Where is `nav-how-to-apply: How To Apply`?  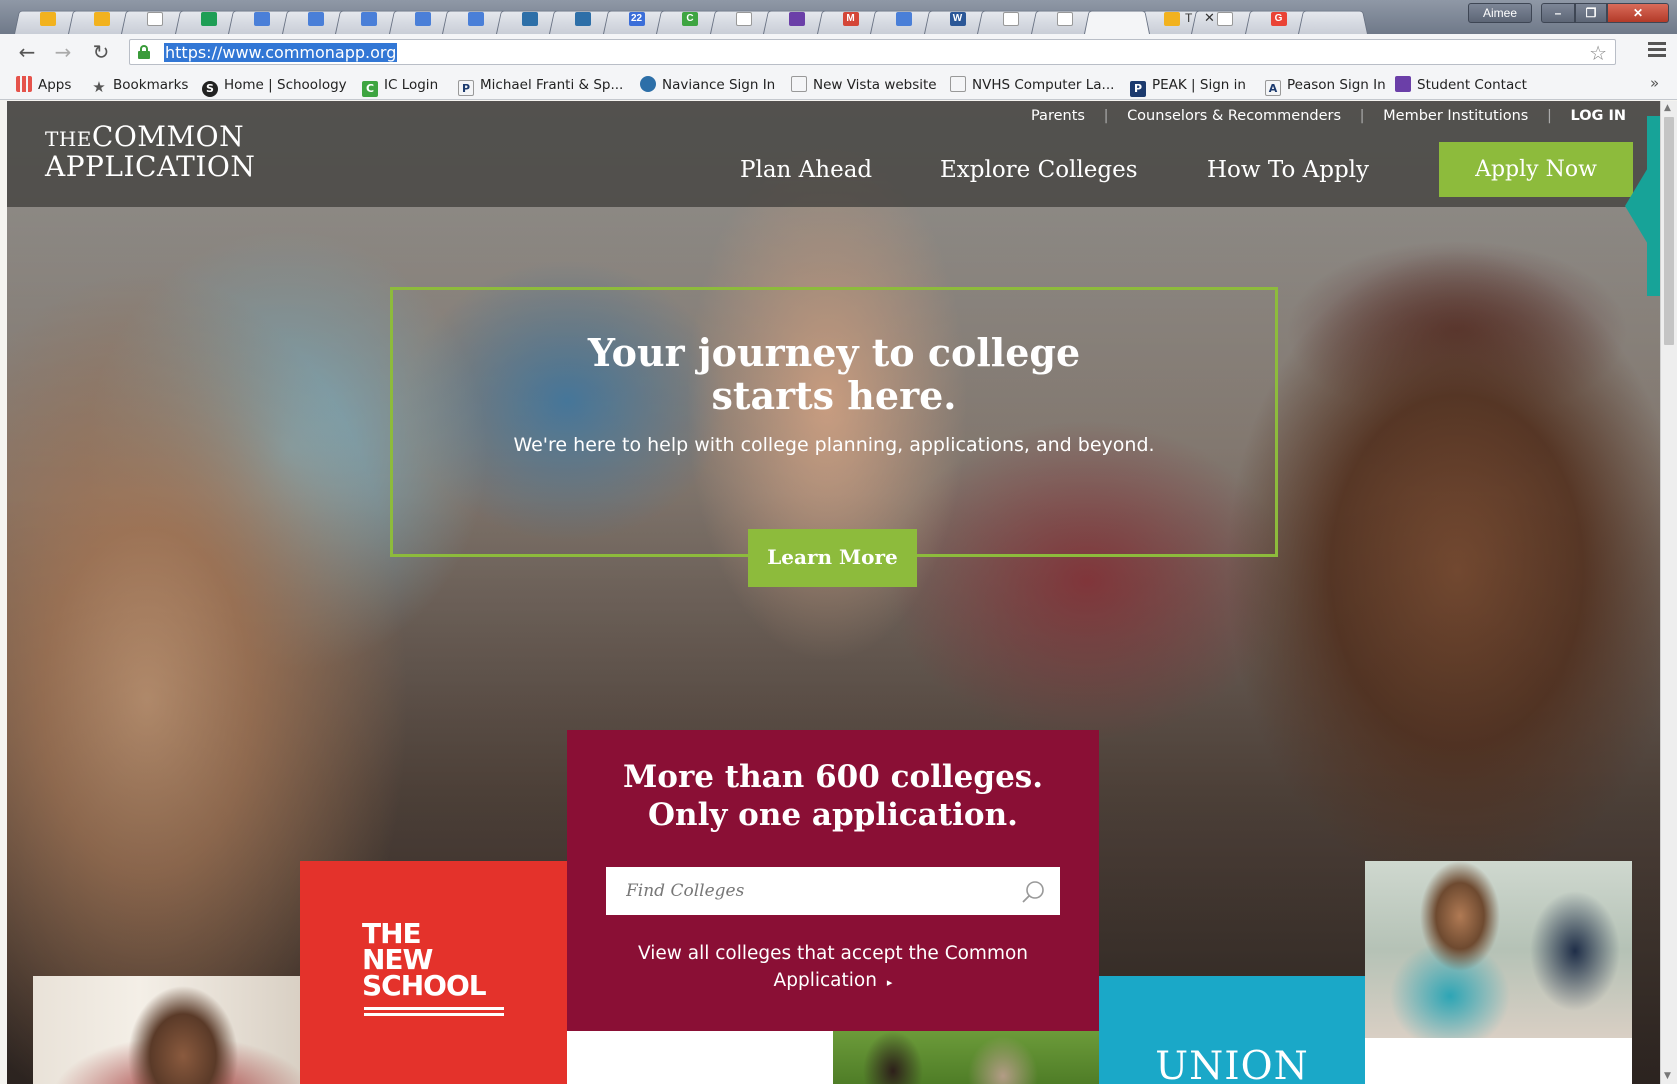 nav-how-to-apply: How To Apply is located at coordinates (1288, 170).